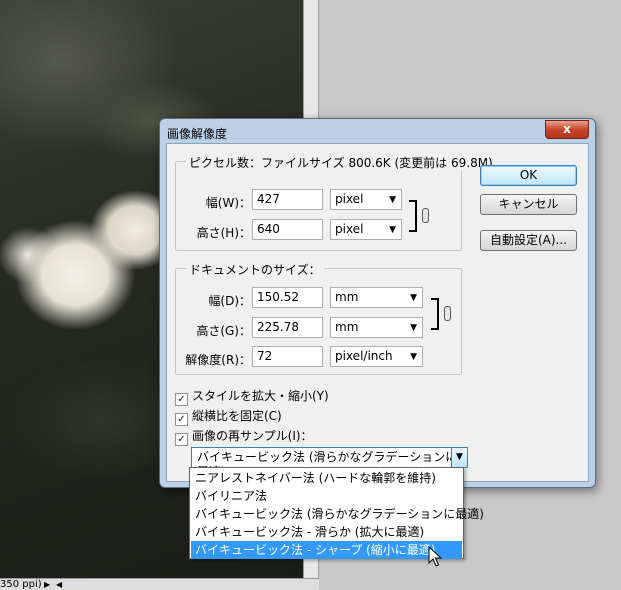  What do you see at coordinates (59, 584) in the screenshot?
I see `scroll-left-arrow-icon: ◀` at bounding box center [59, 584].